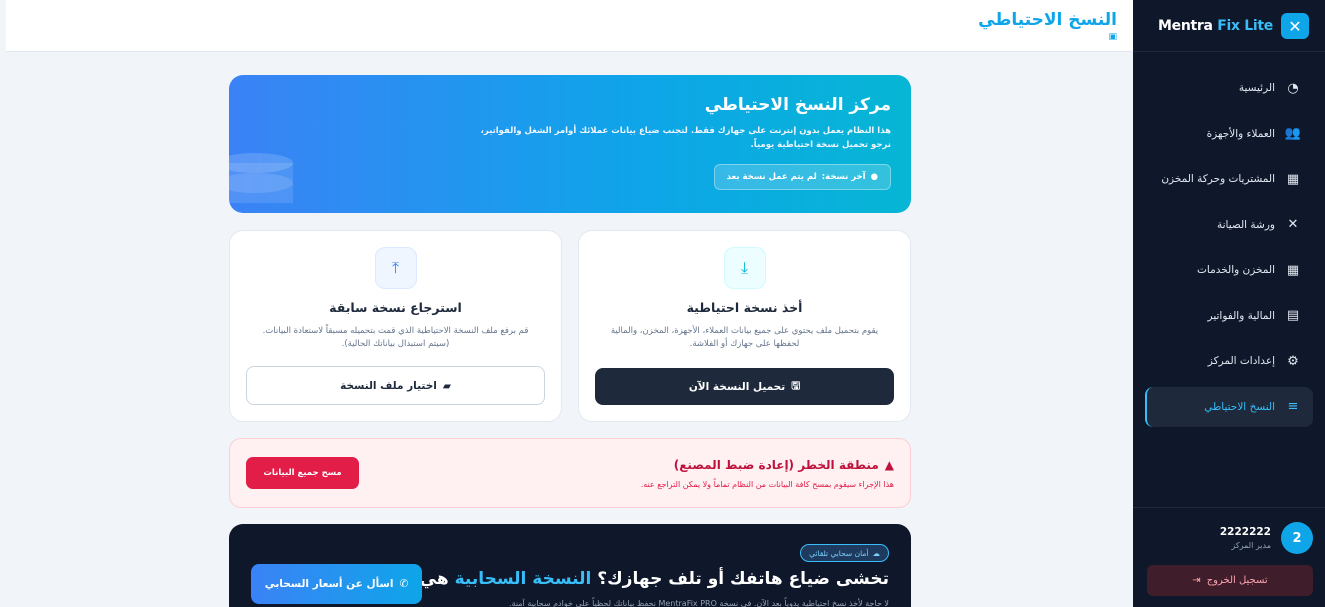  I want to click on wipe-all-data-button: مسح جميع البيانات, so click(302, 473).